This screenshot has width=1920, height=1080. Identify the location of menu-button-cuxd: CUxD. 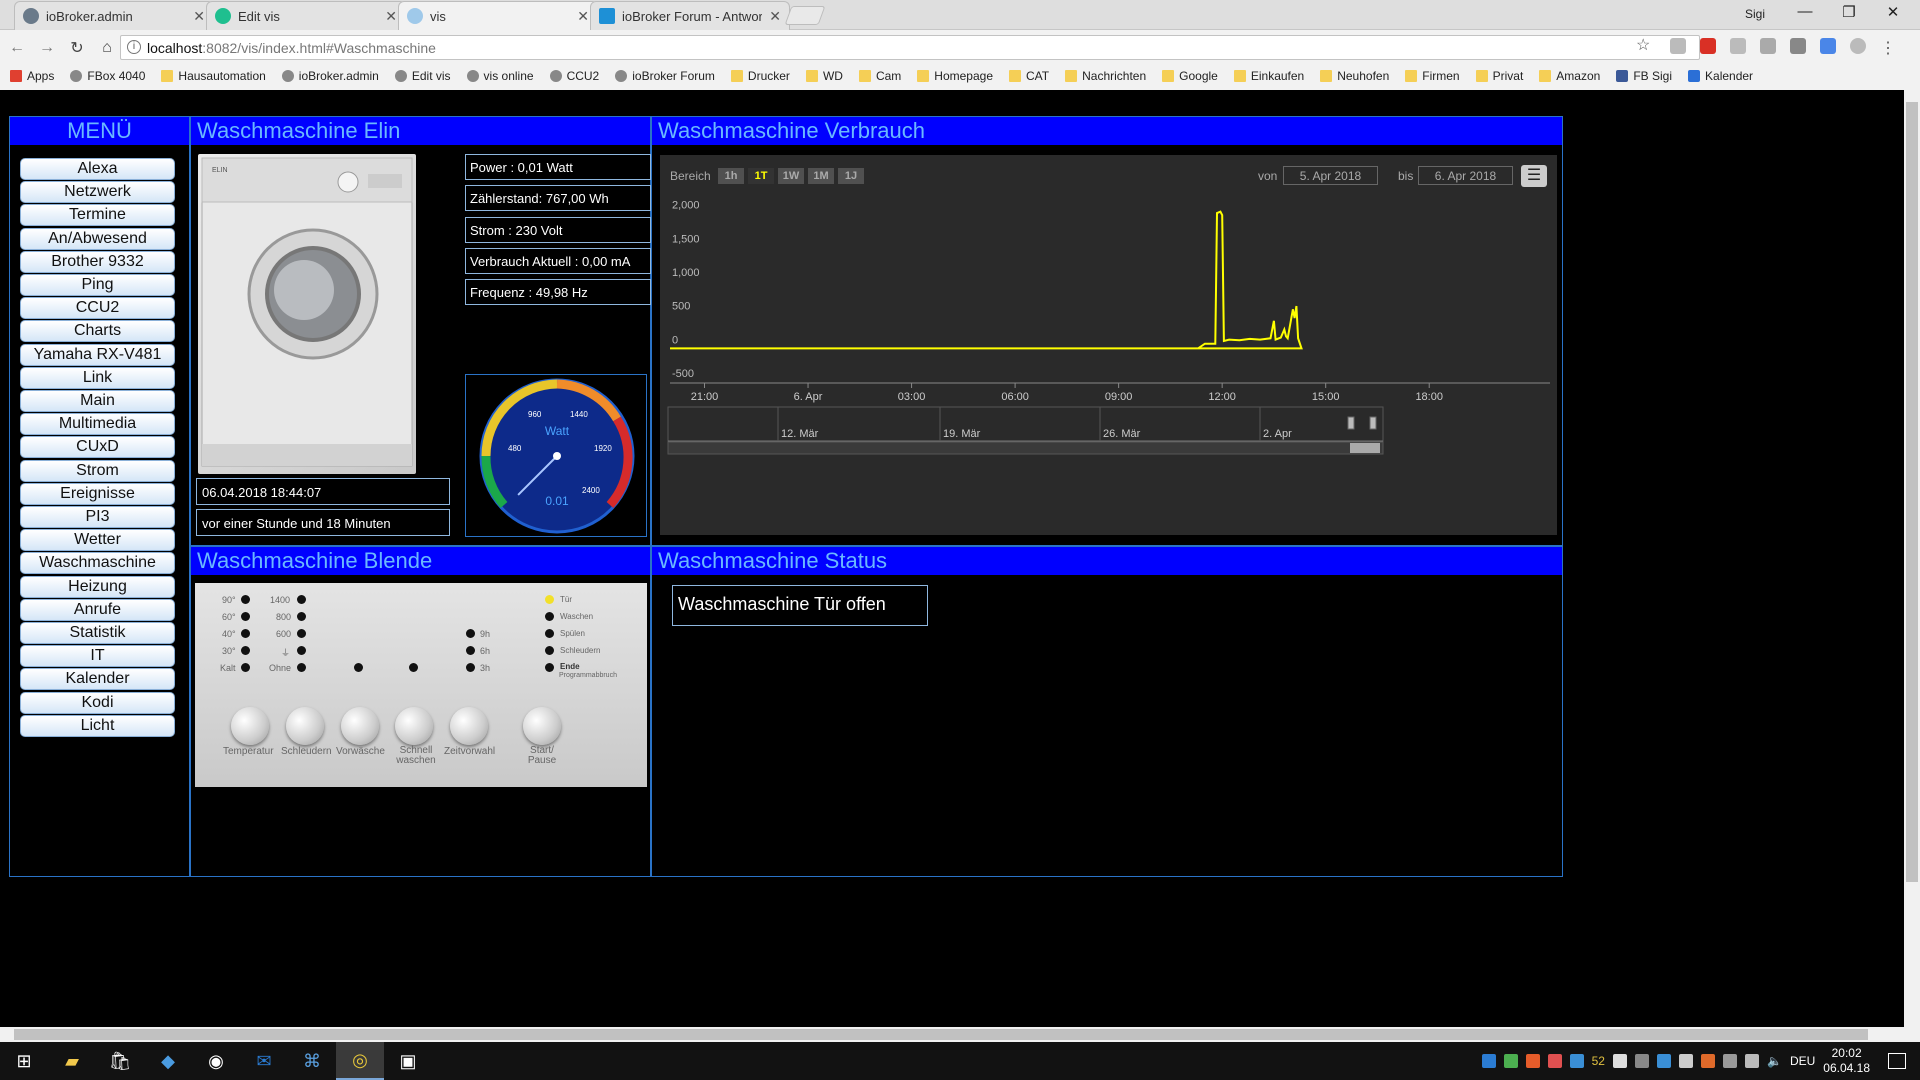
(97, 447).